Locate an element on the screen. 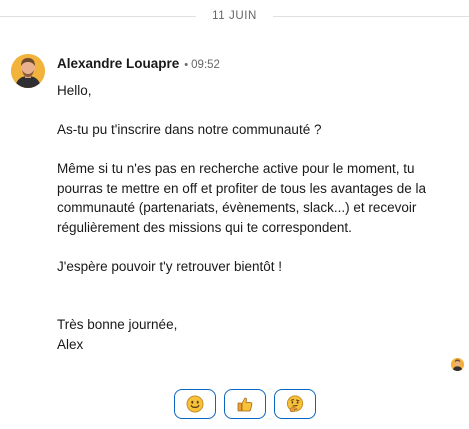  seen-by-avatar-icon is located at coordinates (457, 364).